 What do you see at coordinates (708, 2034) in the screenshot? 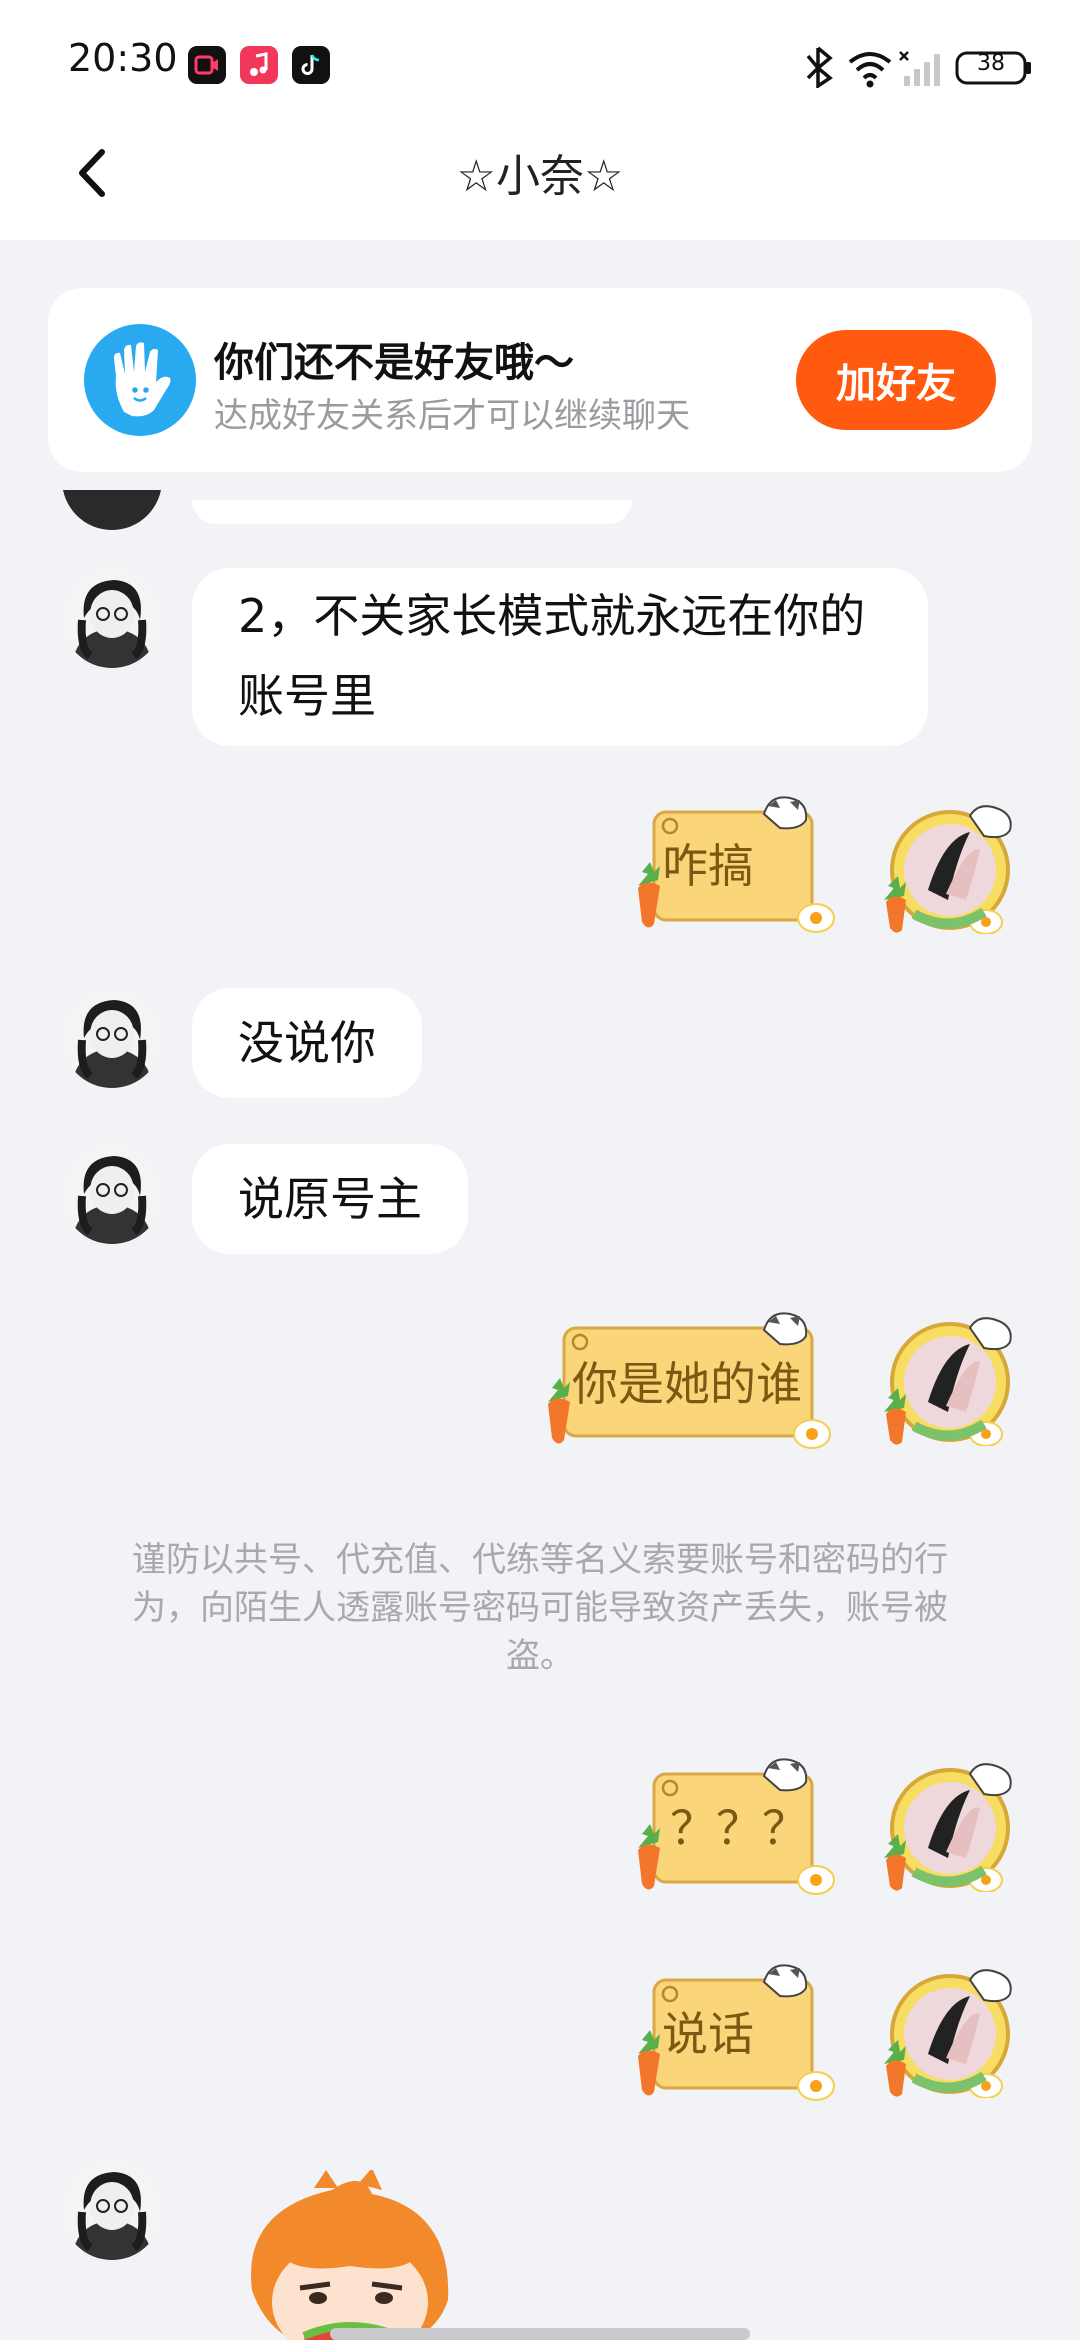
I see `sticker-text: 说话` at bounding box center [708, 2034].